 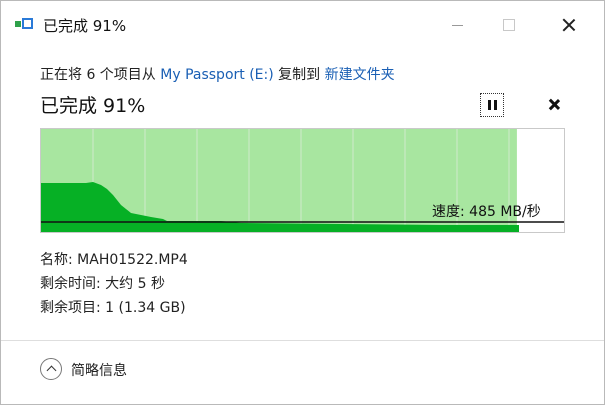 I want to click on cancel-button, so click(x=554, y=104).